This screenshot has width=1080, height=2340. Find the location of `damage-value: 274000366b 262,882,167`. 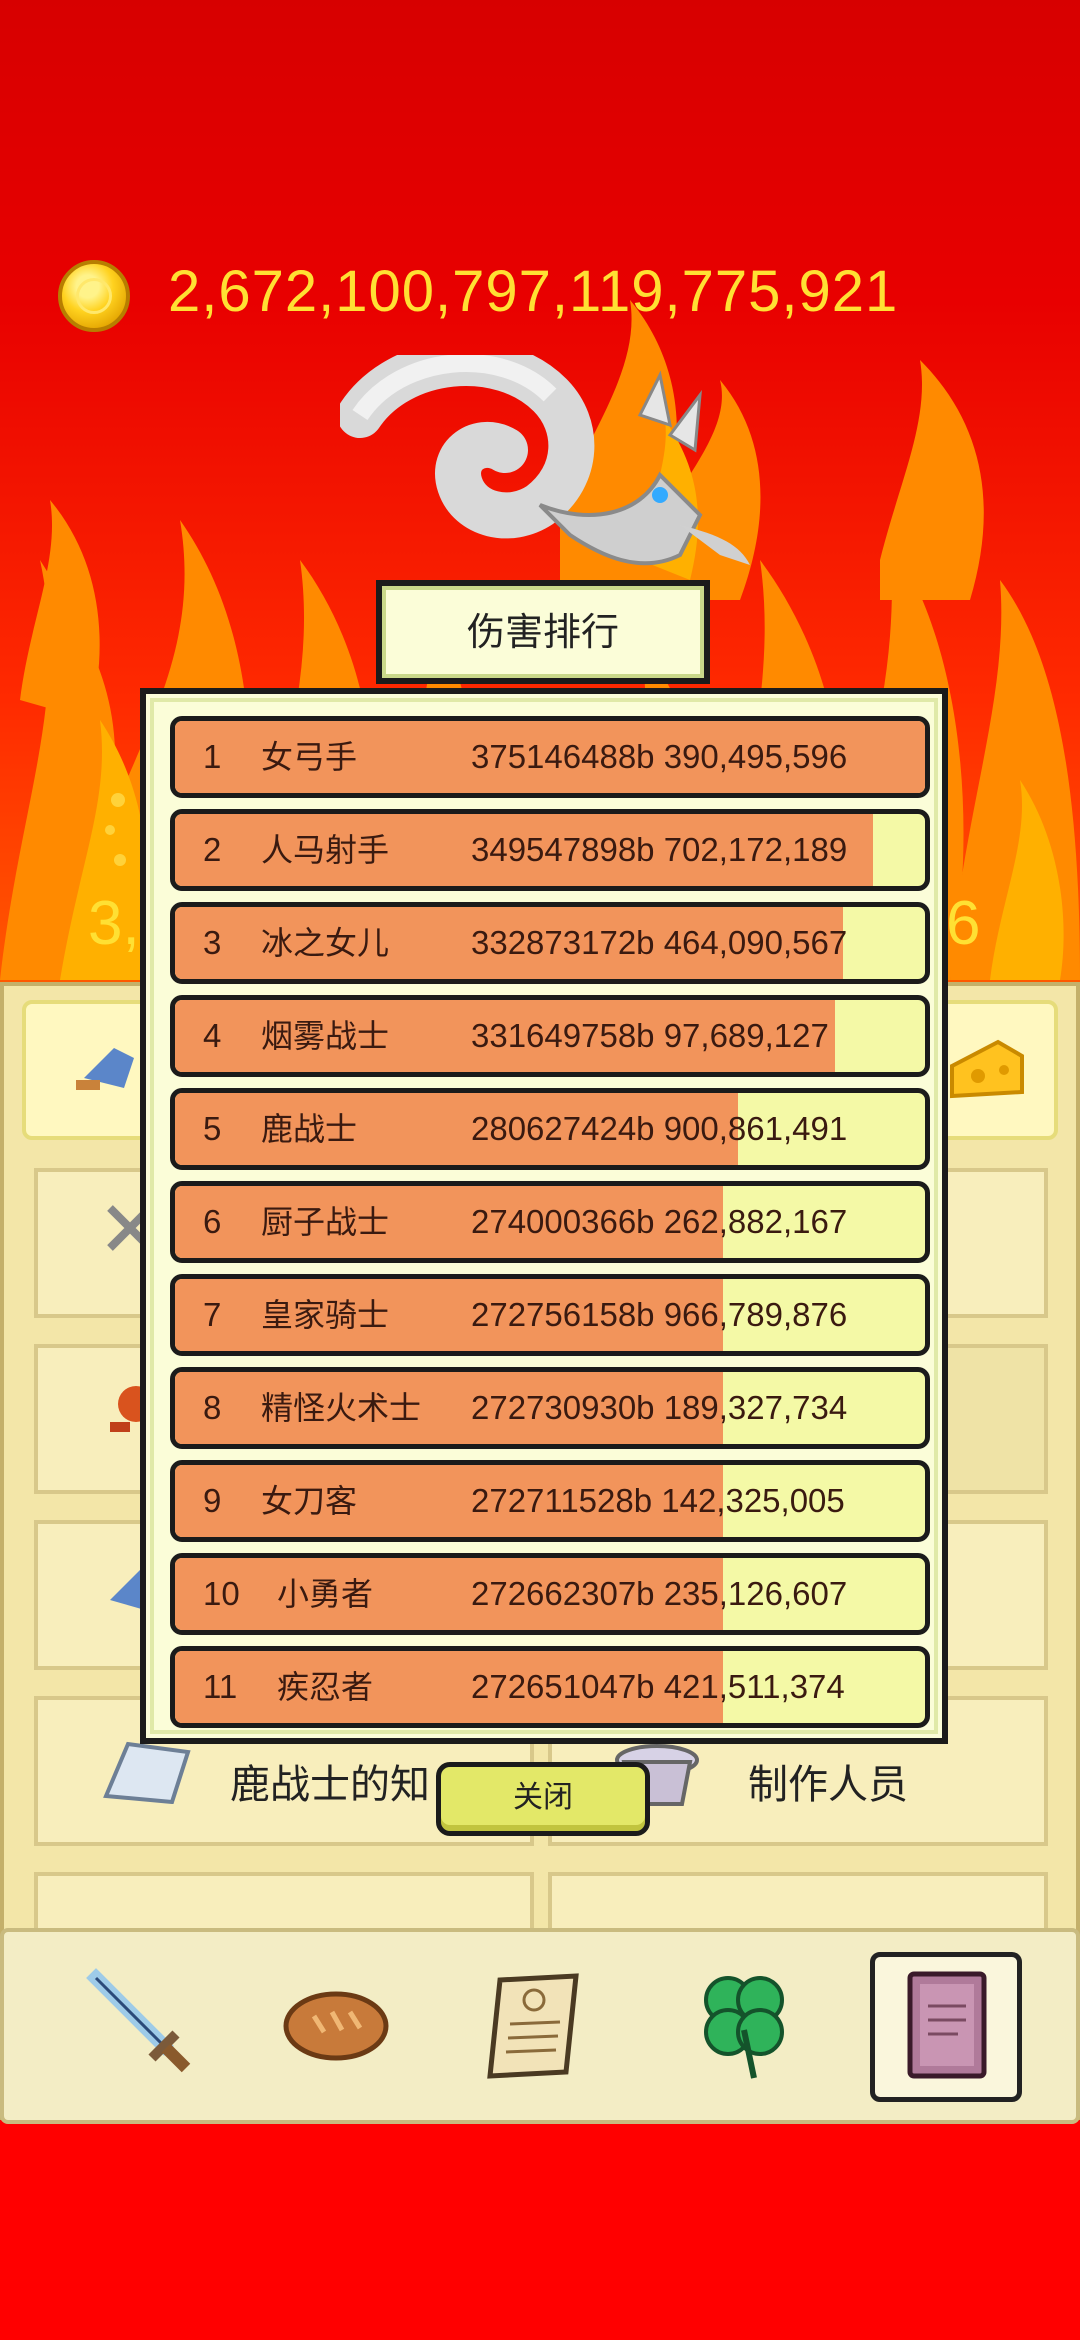

damage-value: 274000366b 262,882,167 is located at coordinates (659, 1221).